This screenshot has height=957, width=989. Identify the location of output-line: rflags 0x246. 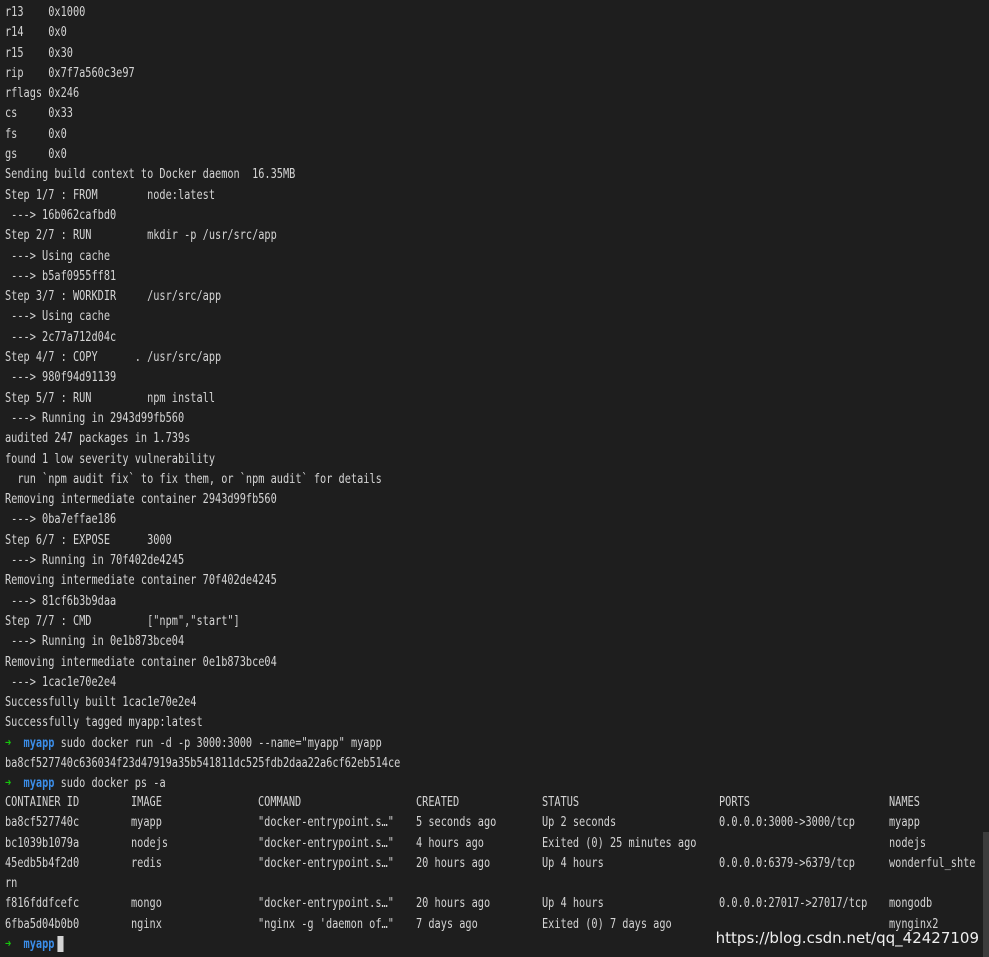
(42, 93).